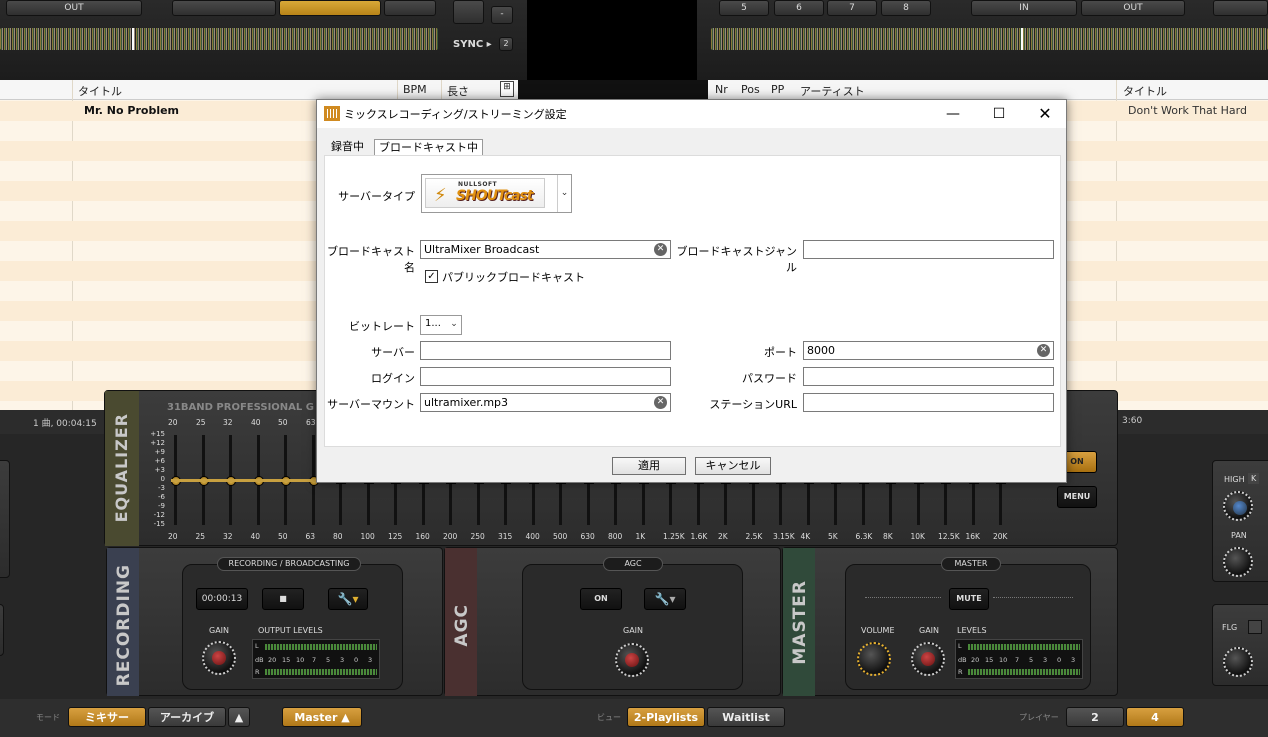 This screenshot has height=737, width=1268. Describe the element at coordinates (502, 15) in the screenshot. I see `pitch-minus-button: -` at that location.